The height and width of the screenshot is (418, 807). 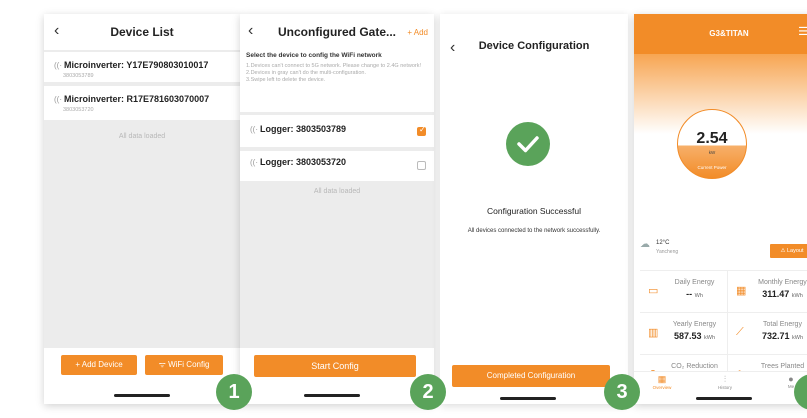 What do you see at coordinates (653, 291) in the screenshot?
I see `calendar-icon: ▭` at bounding box center [653, 291].